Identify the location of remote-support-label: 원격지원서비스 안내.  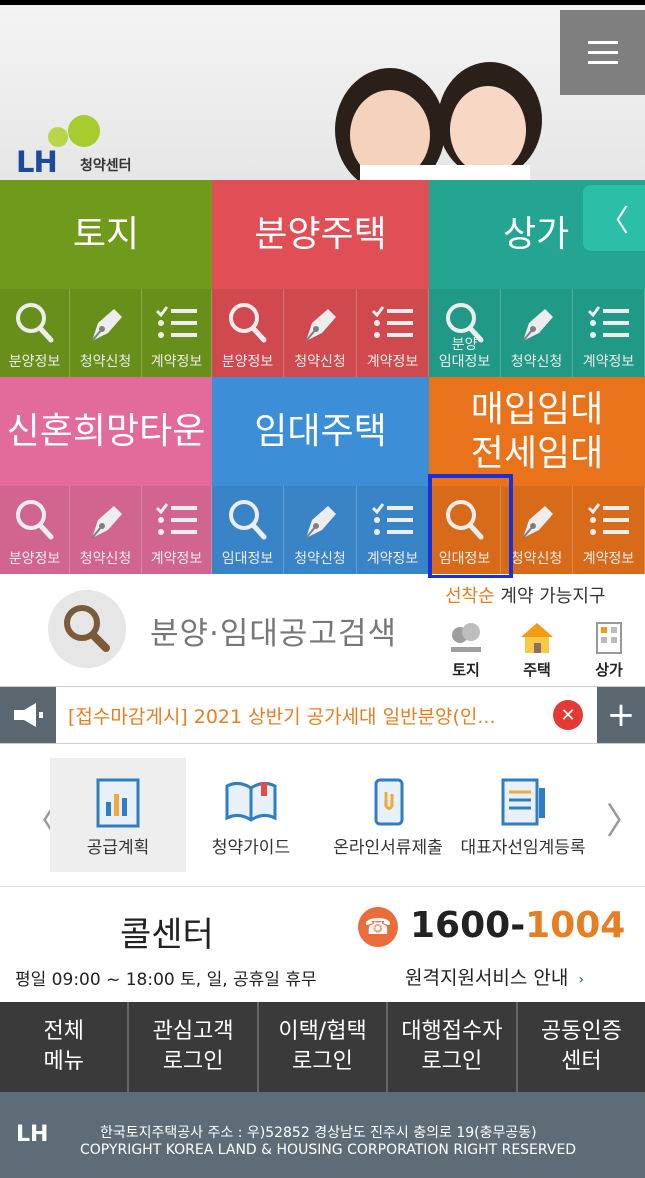
(487, 978).